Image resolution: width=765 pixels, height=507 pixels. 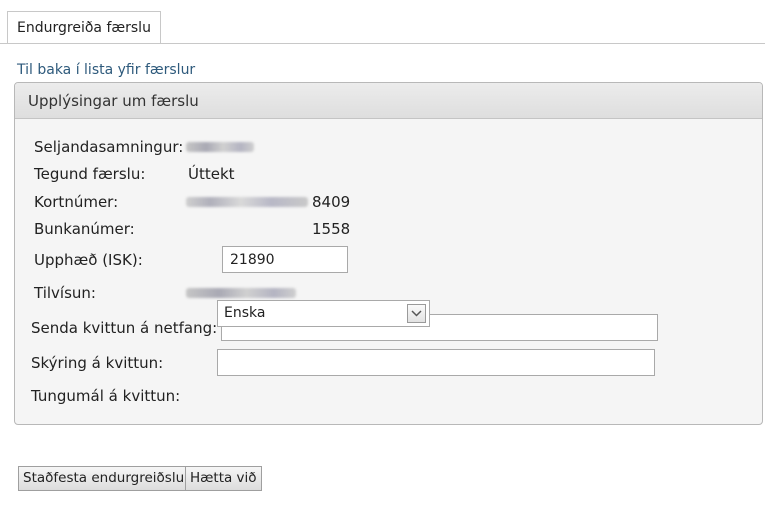 What do you see at coordinates (211, 174) in the screenshot?
I see `transaction-type-value: Úttekt` at bounding box center [211, 174].